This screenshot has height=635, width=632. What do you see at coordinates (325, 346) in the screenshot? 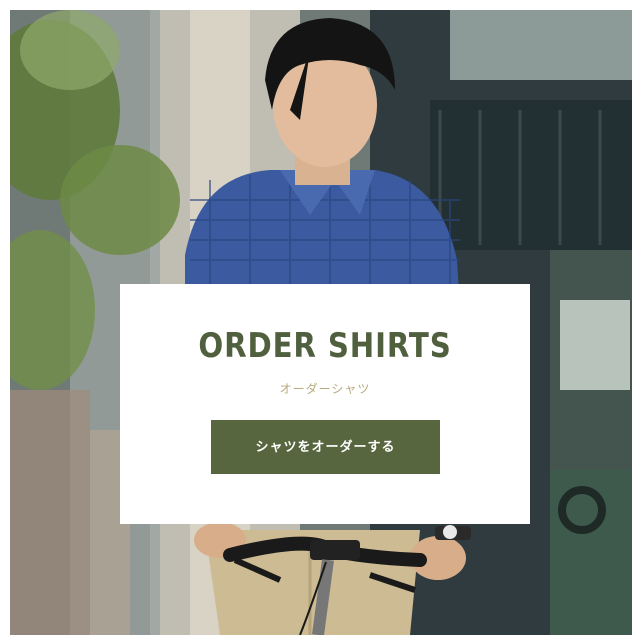
I see `panel-title: ORDER SHIRTS` at bounding box center [325, 346].